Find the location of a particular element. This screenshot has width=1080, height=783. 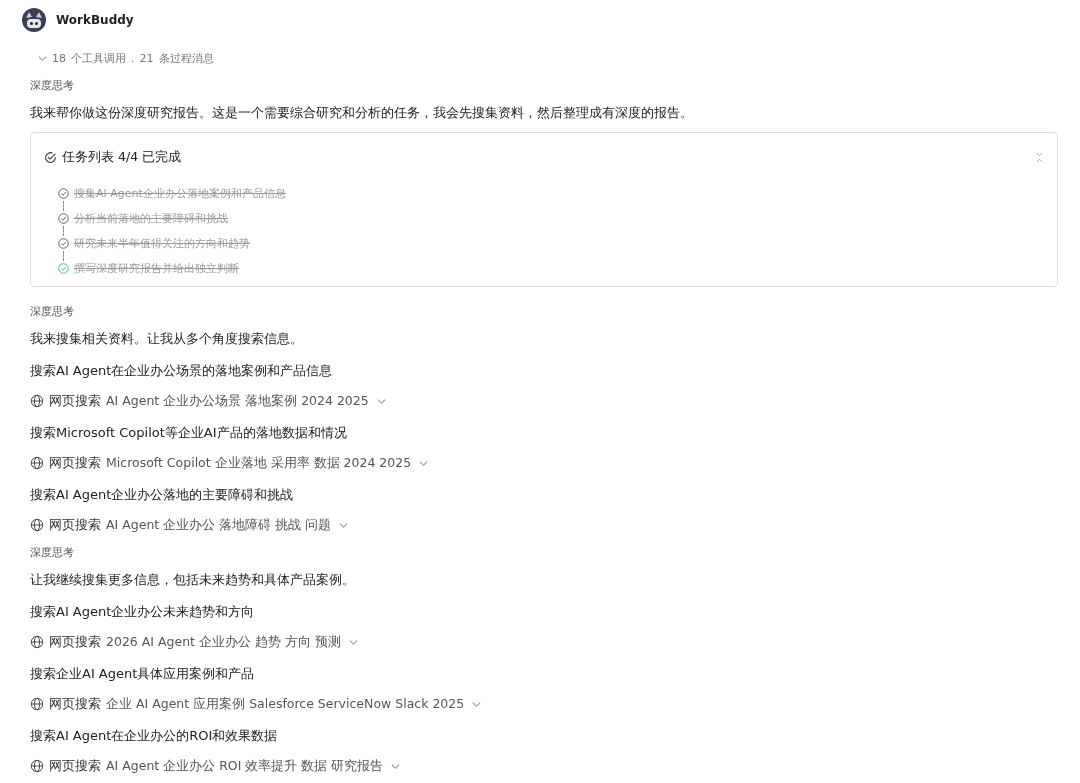

search-step-title: 搜索AI Agent在企业办公场景的落地案例和产品信息 is located at coordinates (181, 371).